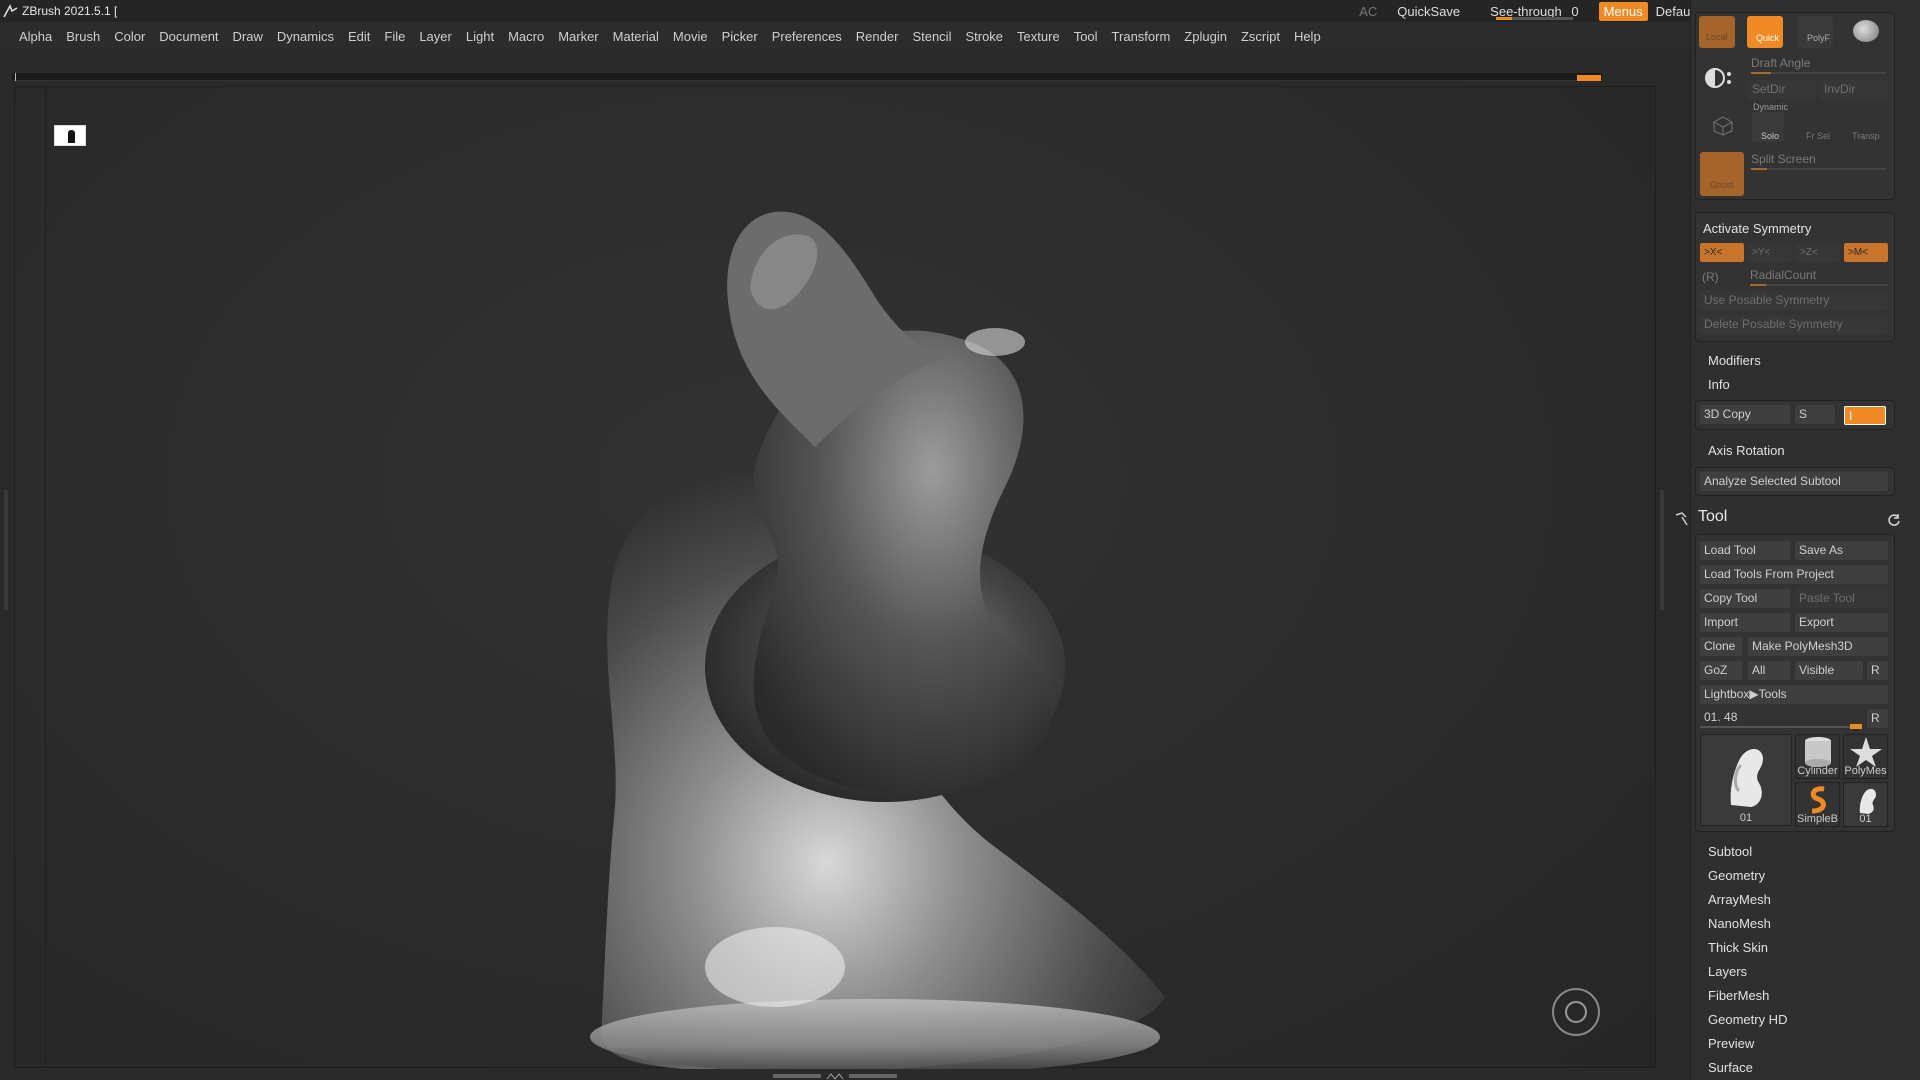  What do you see at coordinates (1865, 756) in the screenshot?
I see `tool-thumb-polymesh: PolyMes` at bounding box center [1865, 756].